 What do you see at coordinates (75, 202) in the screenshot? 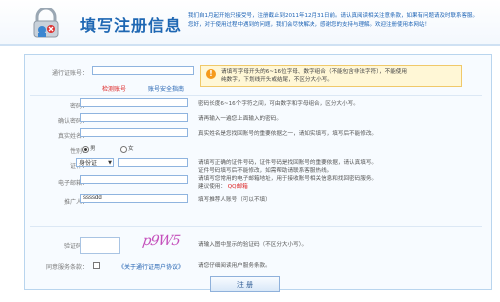
I see `referrer-label: 推广人：` at bounding box center [75, 202].